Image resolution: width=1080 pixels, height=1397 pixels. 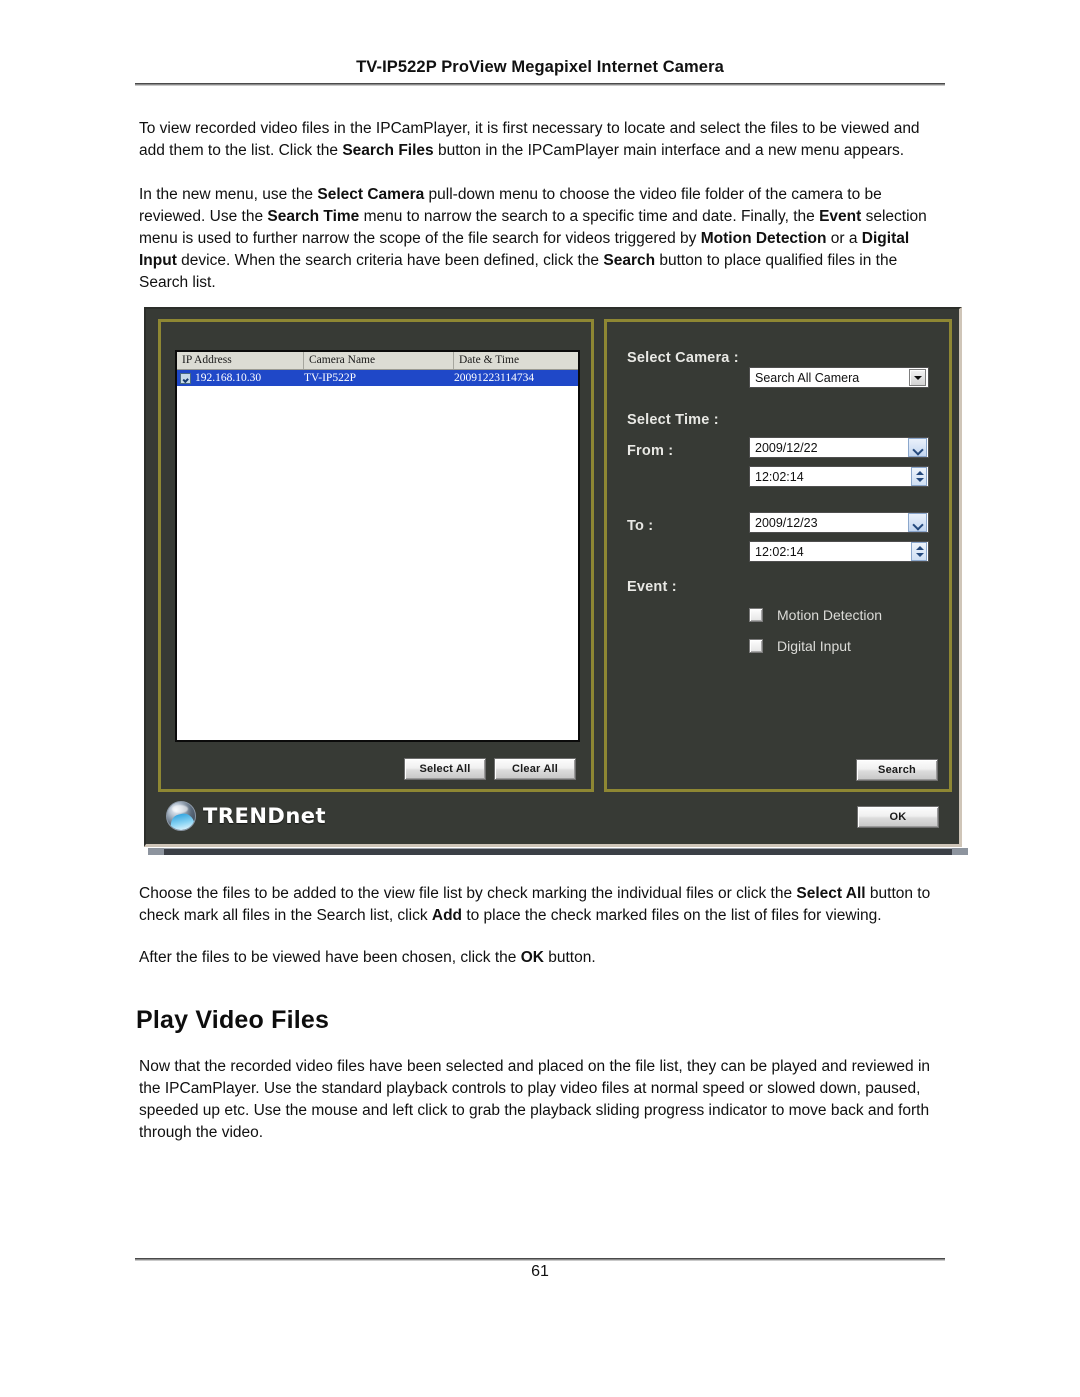 I want to click on select-camera-value: Search All Camera, so click(x=807, y=377).